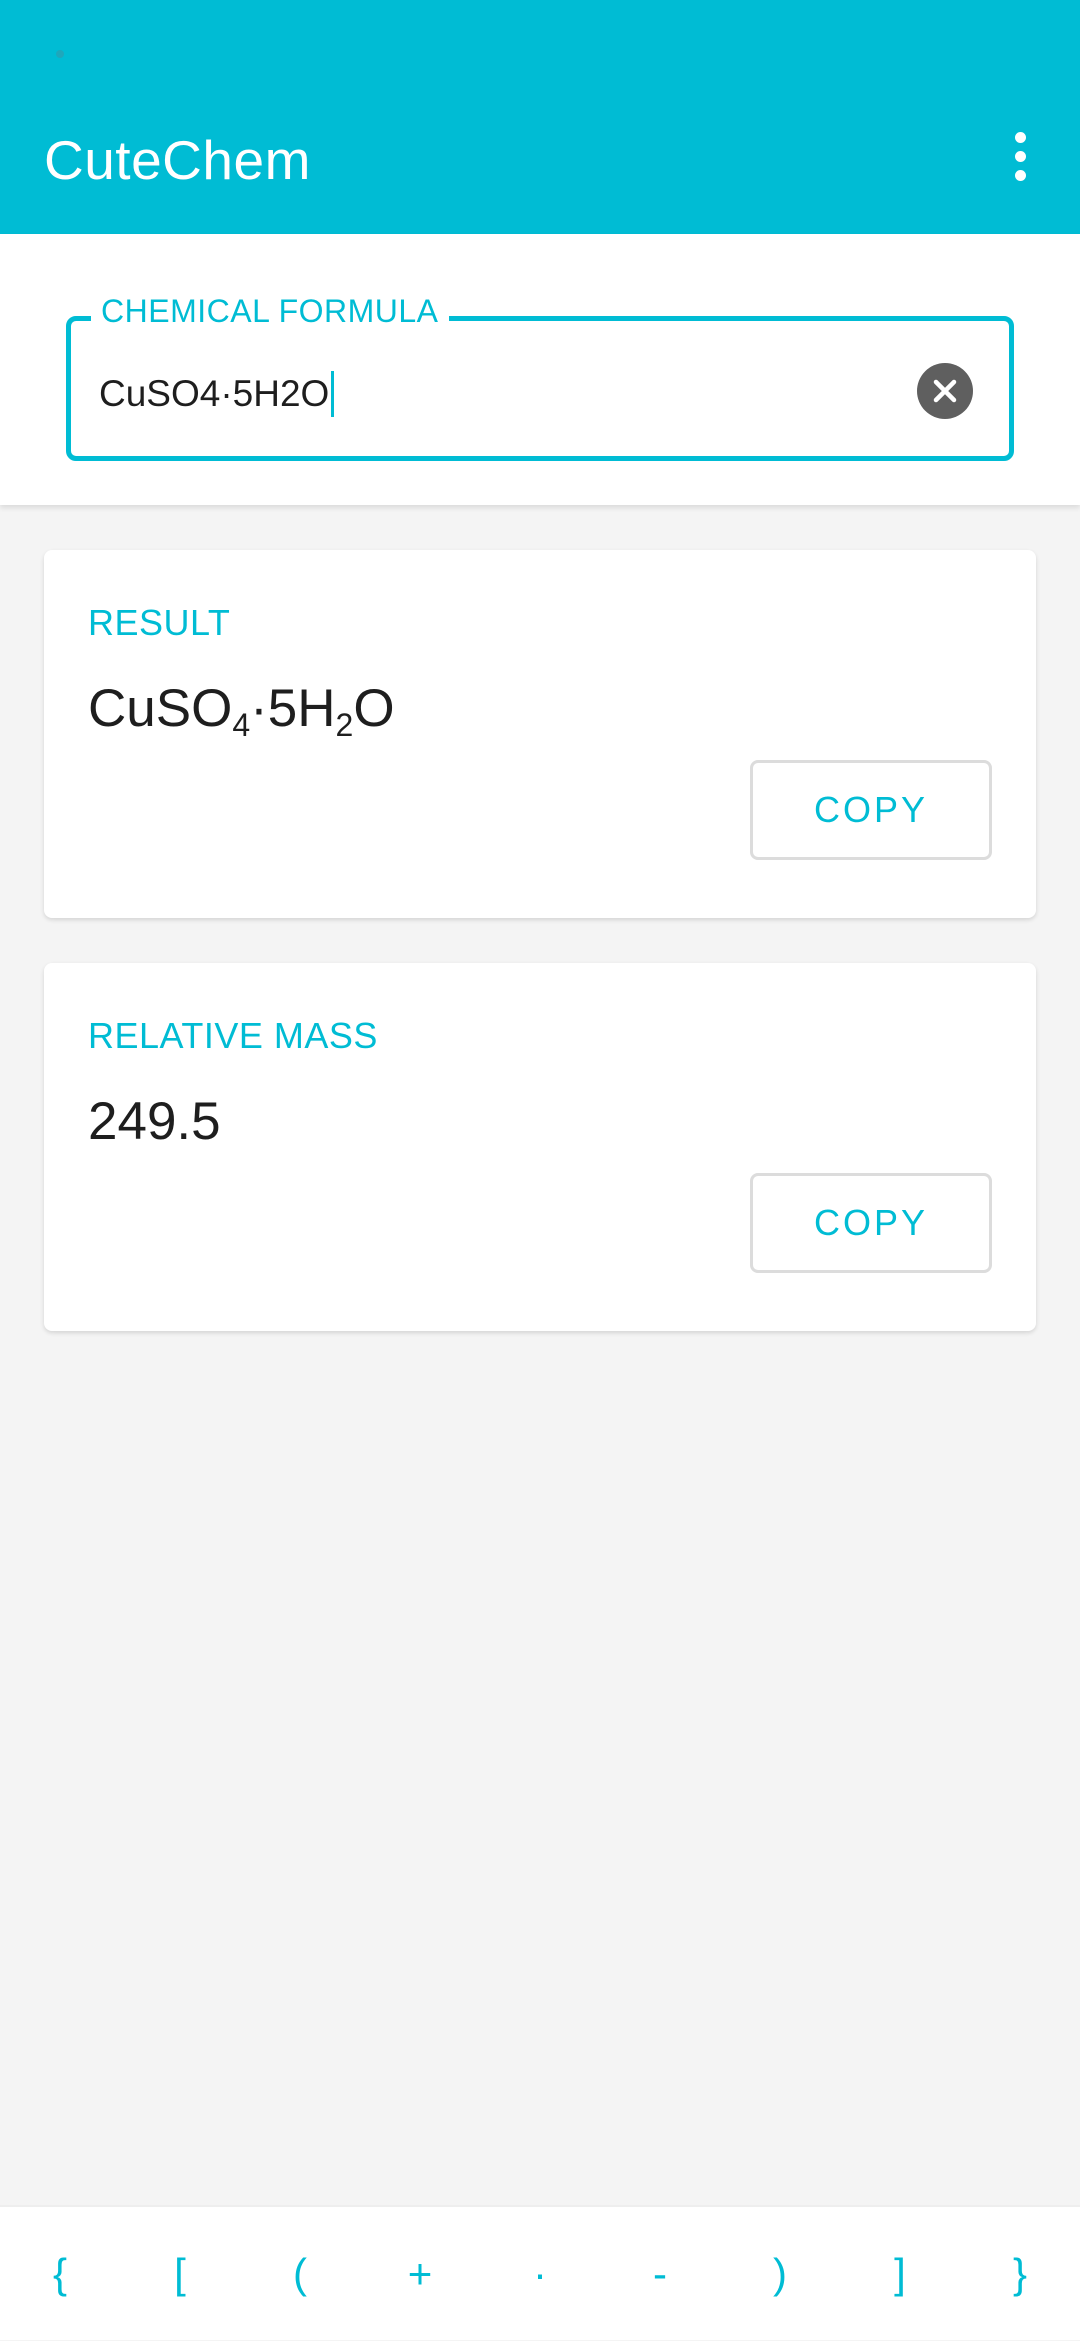 Image resolution: width=1080 pixels, height=2341 pixels. What do you see at coordinates (154, 1121) in the screenshot?
I see `relative-mass-value: 249.5` at bounding box center [154, 1121].